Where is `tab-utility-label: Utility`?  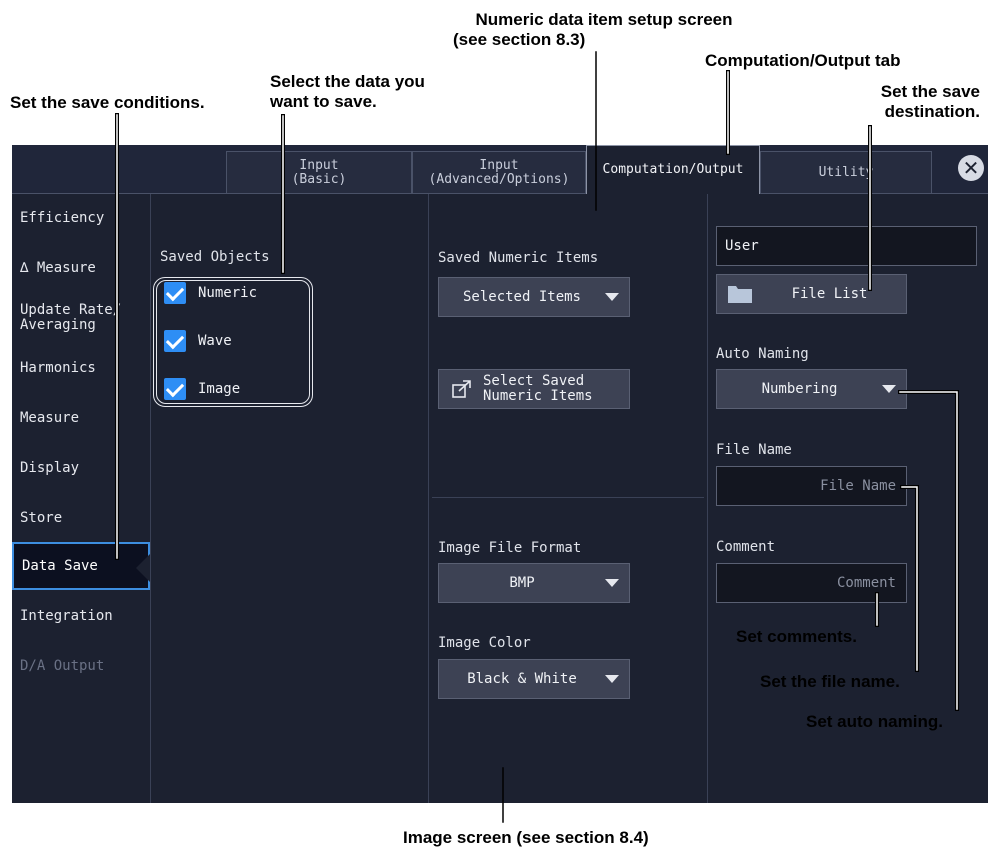
tab-utility-label: Utility is located at coordinates (846, 172).